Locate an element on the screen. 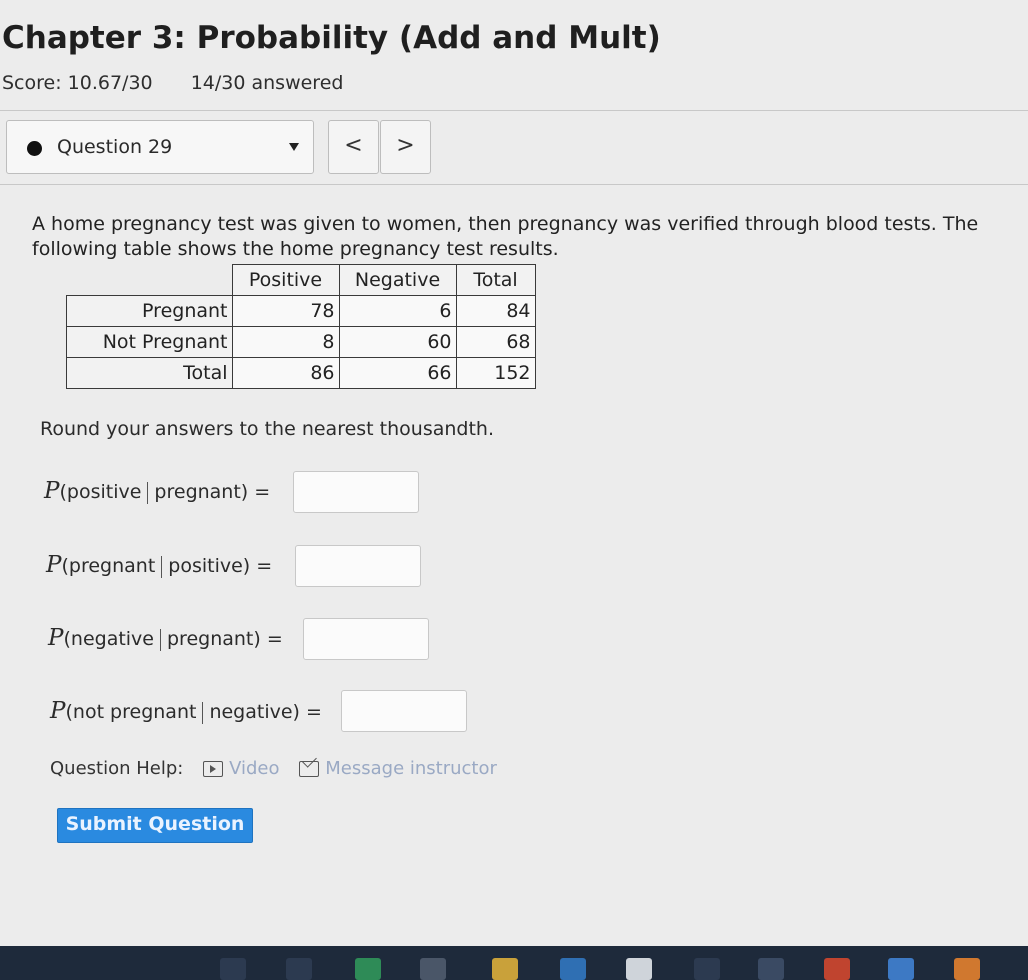 The width and height of the screenshot is (1028, 980). table-cell: 68 is located at coordinates (495, 342).